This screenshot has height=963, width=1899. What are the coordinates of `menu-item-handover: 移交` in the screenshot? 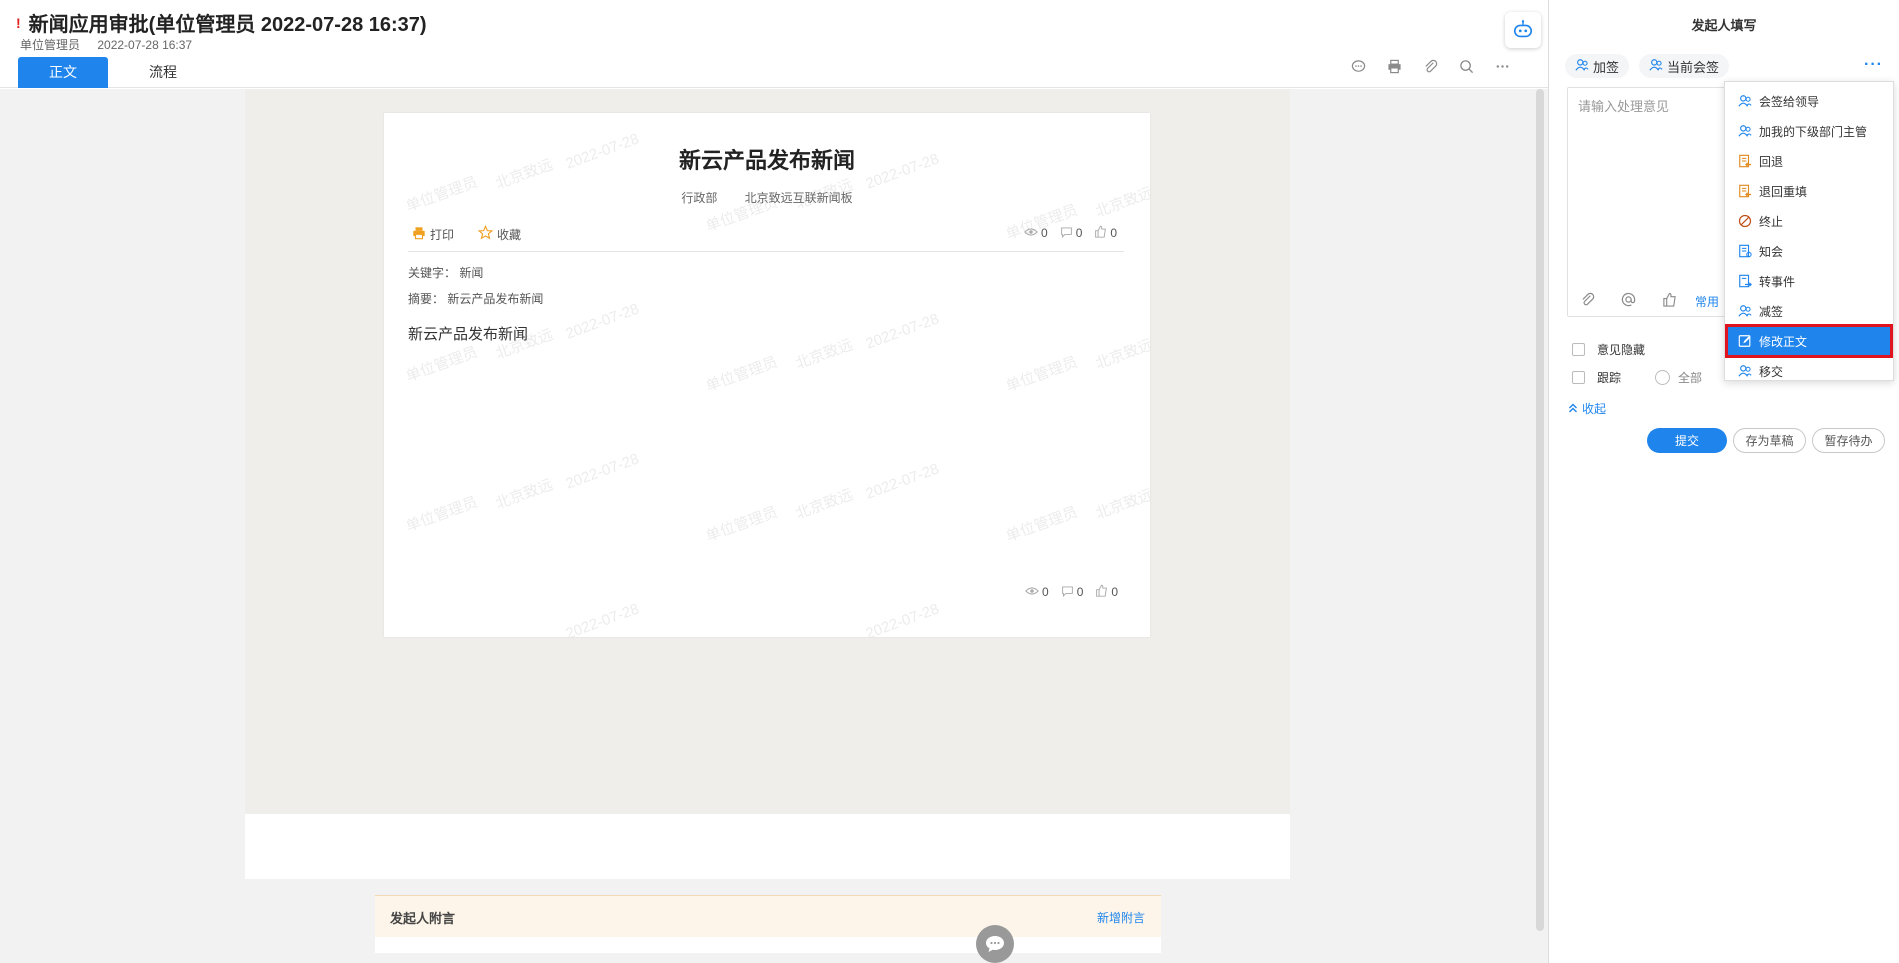 It's located at (1809, 371).